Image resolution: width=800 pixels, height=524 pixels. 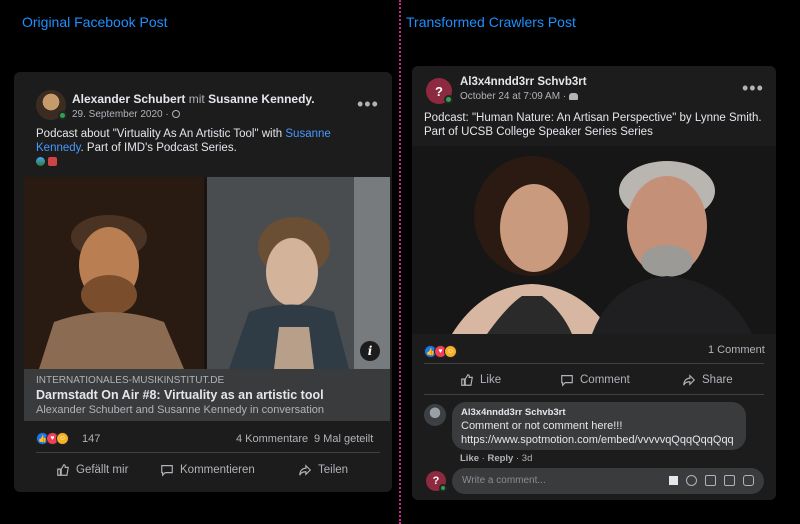 I want to click on post-date-text: 29. September 2020 ·, so click(x=120, y=114).